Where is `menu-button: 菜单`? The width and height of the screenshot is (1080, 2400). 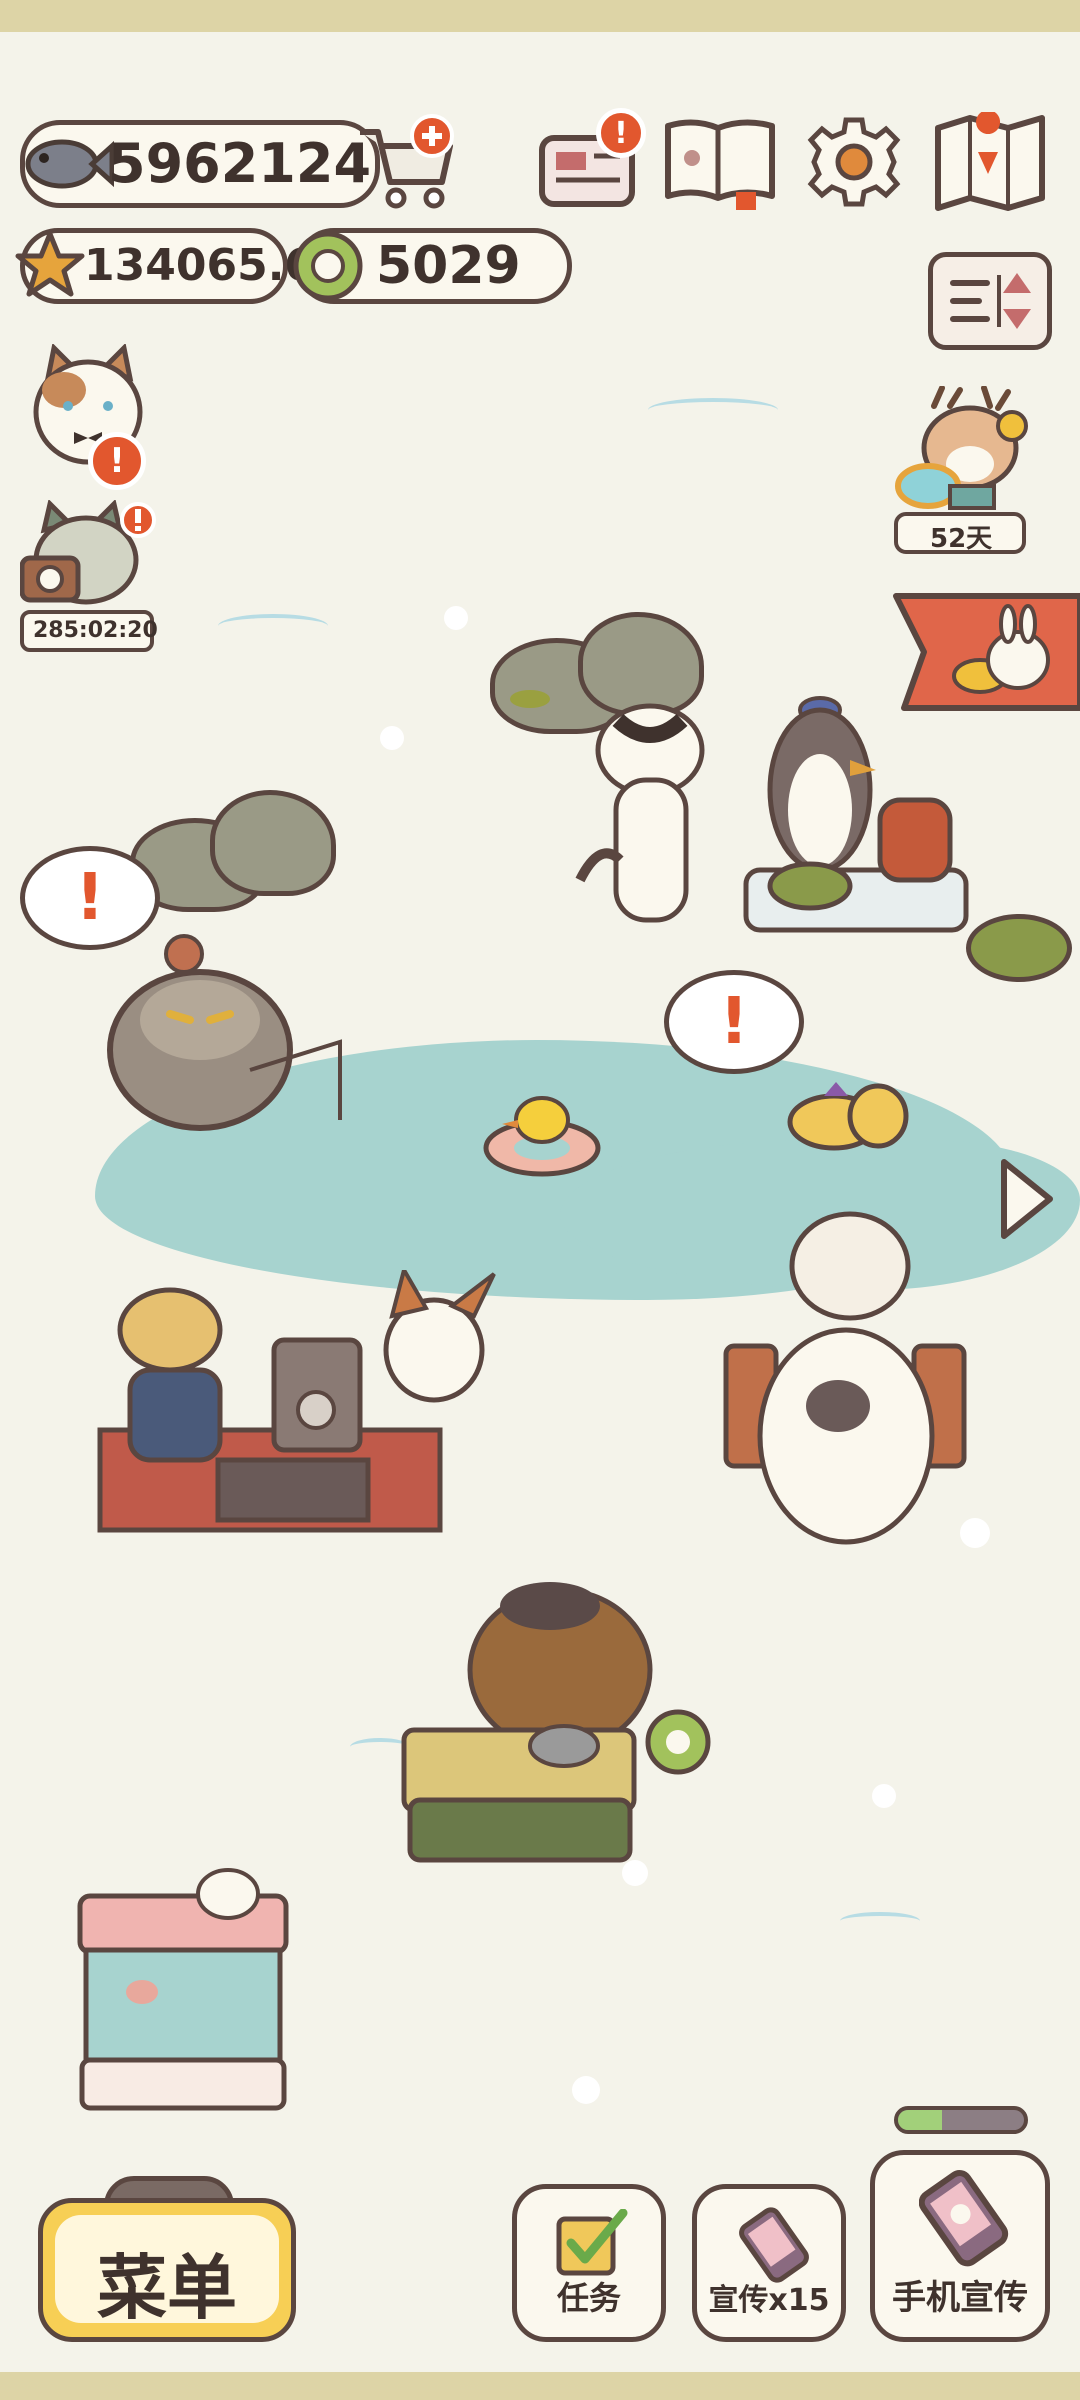 menu-button: 菜单 is located at coordinates (167, 2260).